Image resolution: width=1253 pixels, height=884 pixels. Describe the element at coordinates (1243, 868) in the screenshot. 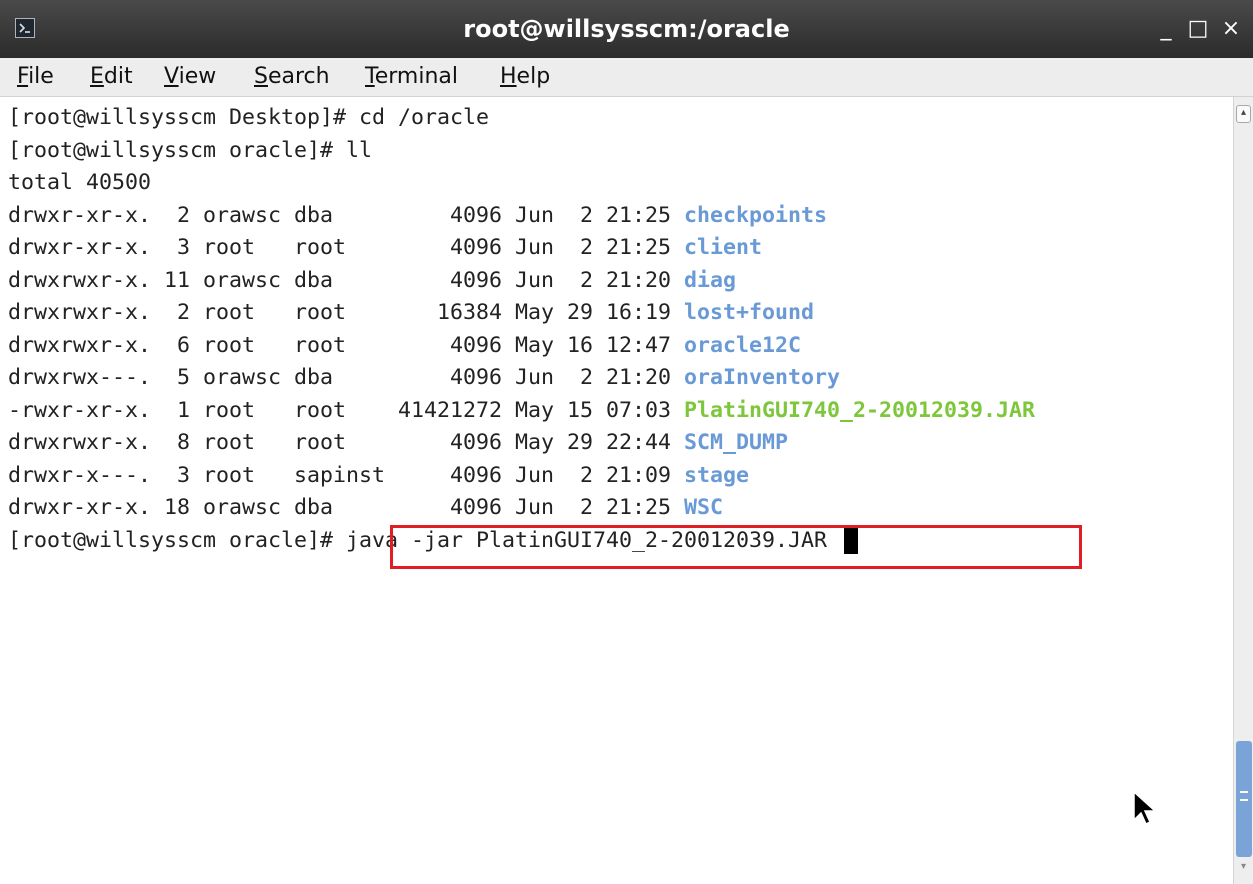

I see `scroll-down-arrow-icon: ▾` at that location.